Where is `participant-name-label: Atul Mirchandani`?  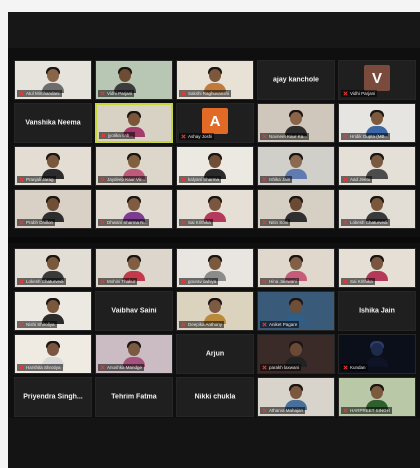
participant-name-label: Atul Mirchandani is located at coordinates (39, 93).